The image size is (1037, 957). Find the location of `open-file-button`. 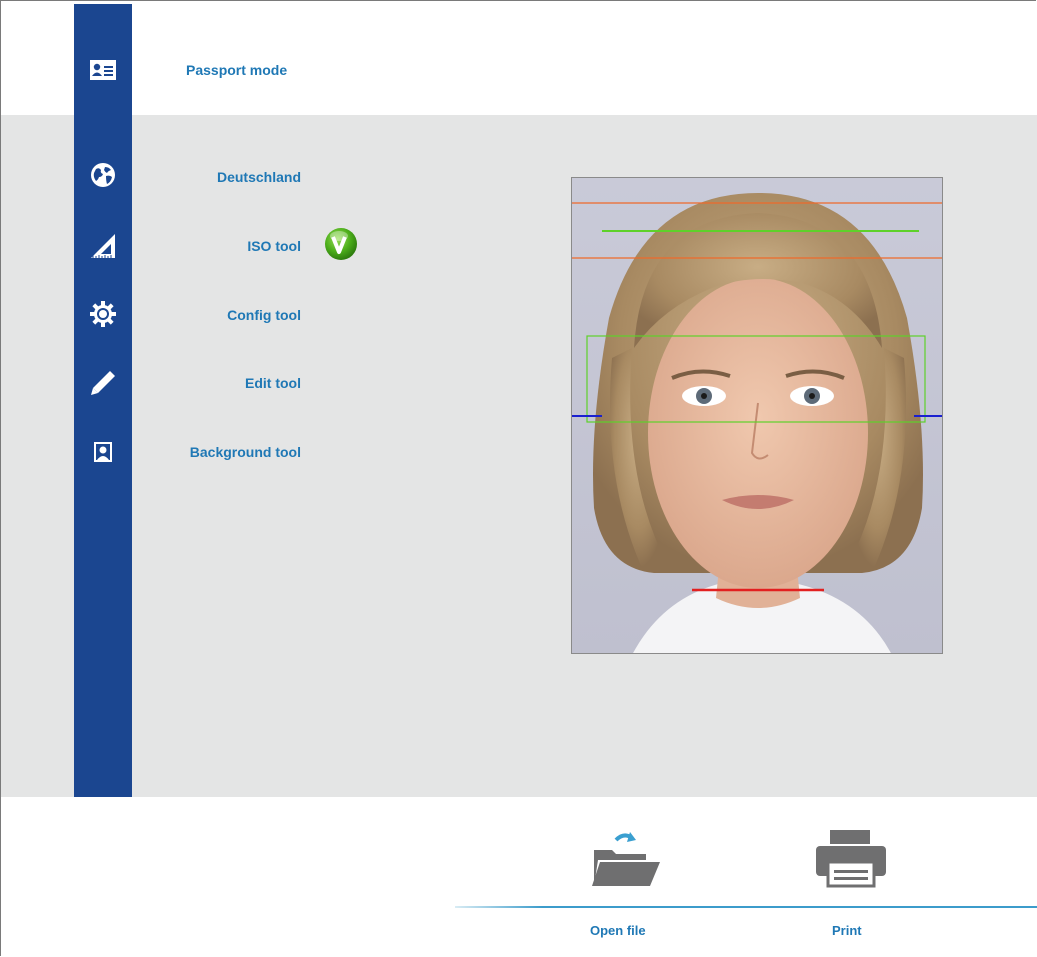

open-file-button is located at coordinates (624, 859).